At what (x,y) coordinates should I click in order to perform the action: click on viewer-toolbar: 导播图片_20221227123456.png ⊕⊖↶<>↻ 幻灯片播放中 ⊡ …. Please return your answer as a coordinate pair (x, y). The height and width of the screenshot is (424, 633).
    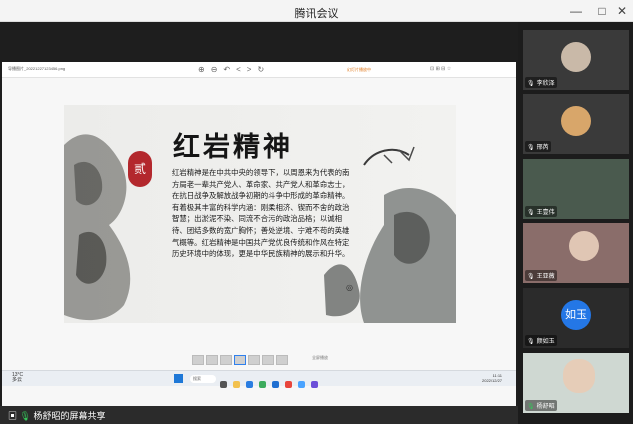
    Looking at the image, I should click on (259, 70).